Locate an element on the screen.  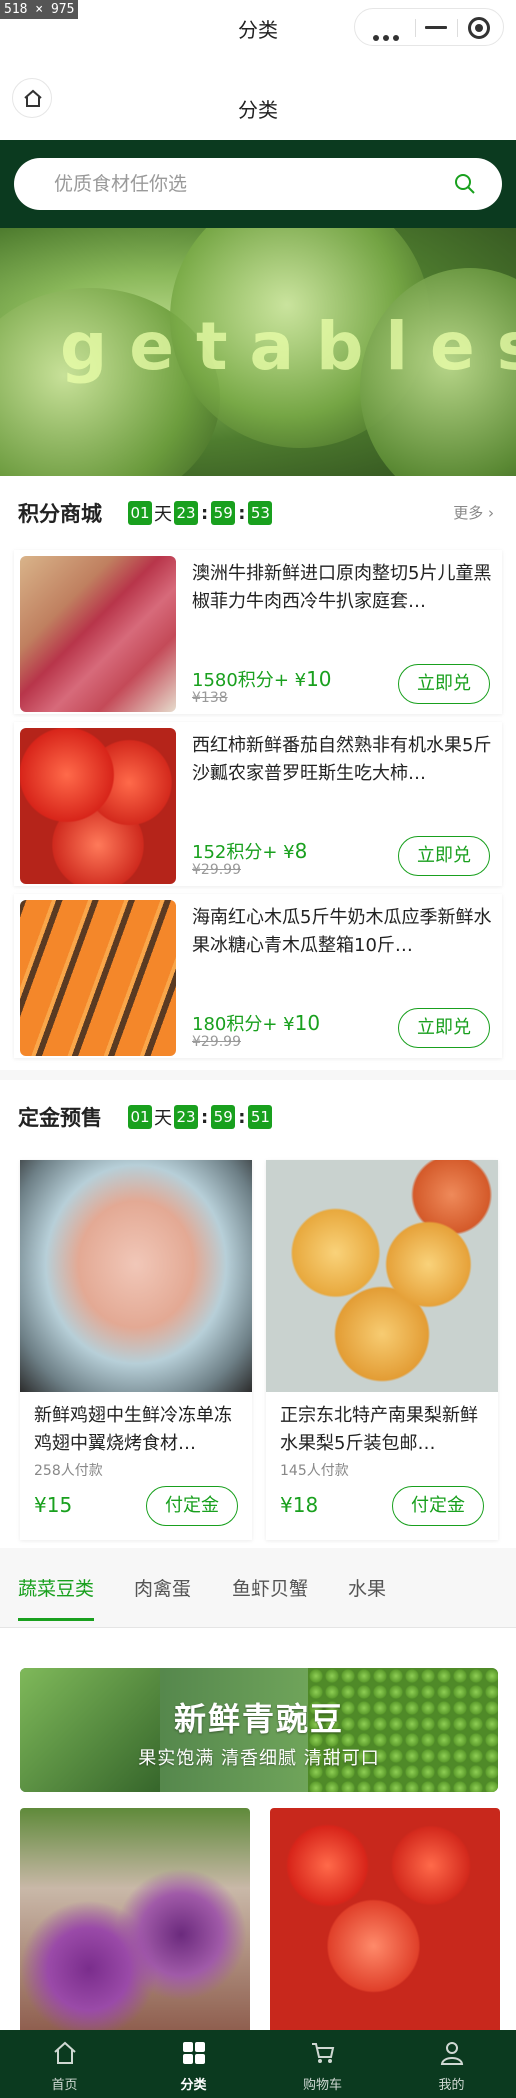
original-price: ¥138 is located at coordinates (210, 698).